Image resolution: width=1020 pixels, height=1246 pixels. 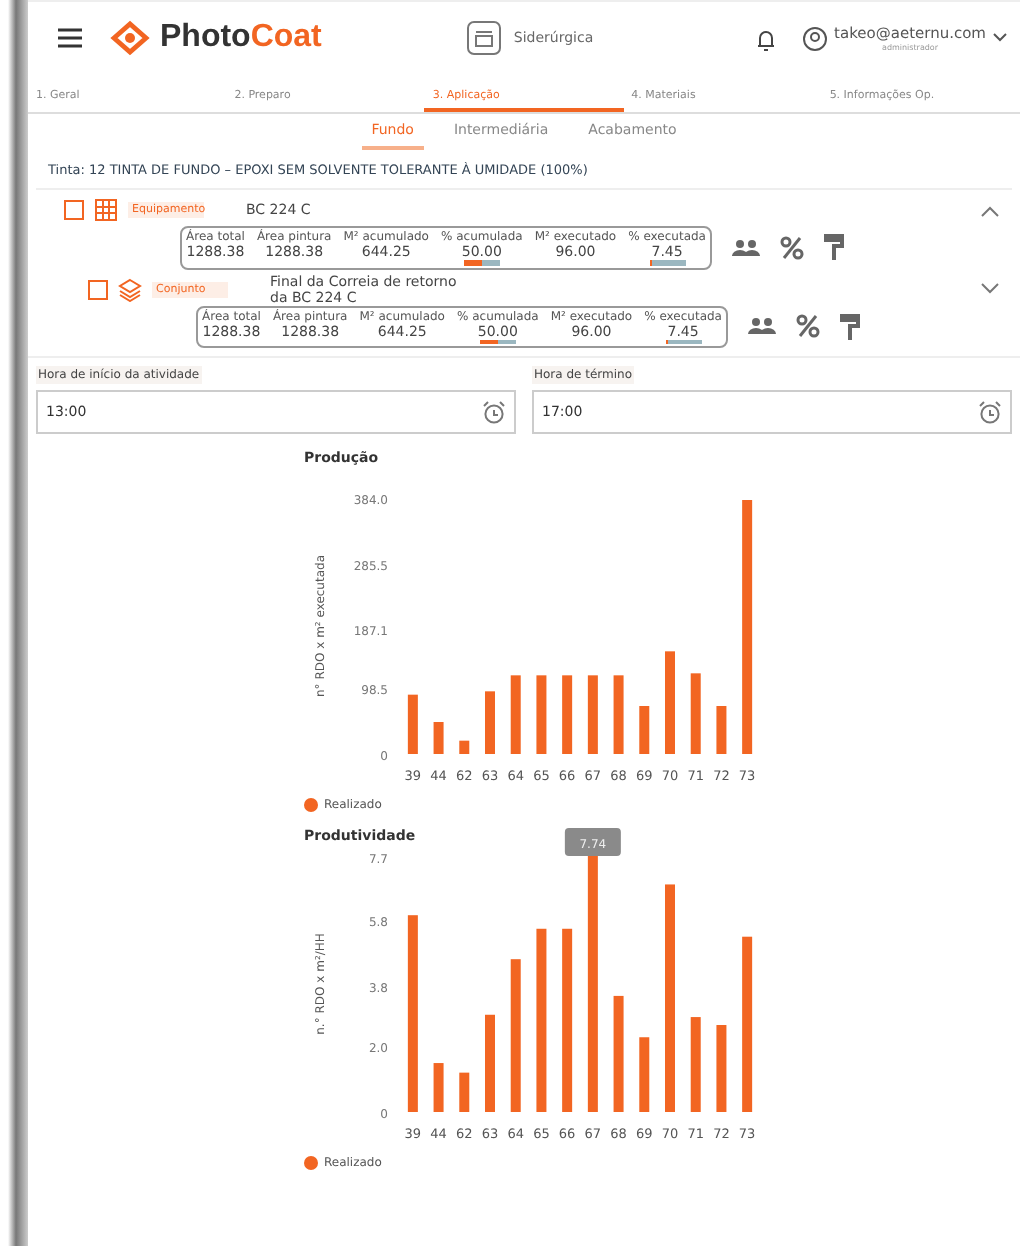 I want to click on chevron-up-icon, so click(x=990, y=210).